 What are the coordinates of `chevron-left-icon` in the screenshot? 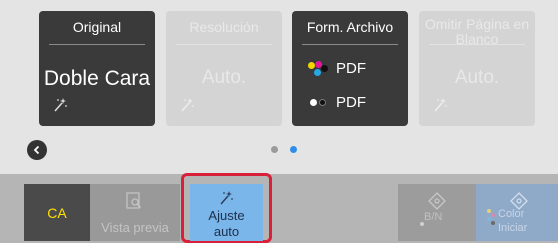 It's located at (36, 150).